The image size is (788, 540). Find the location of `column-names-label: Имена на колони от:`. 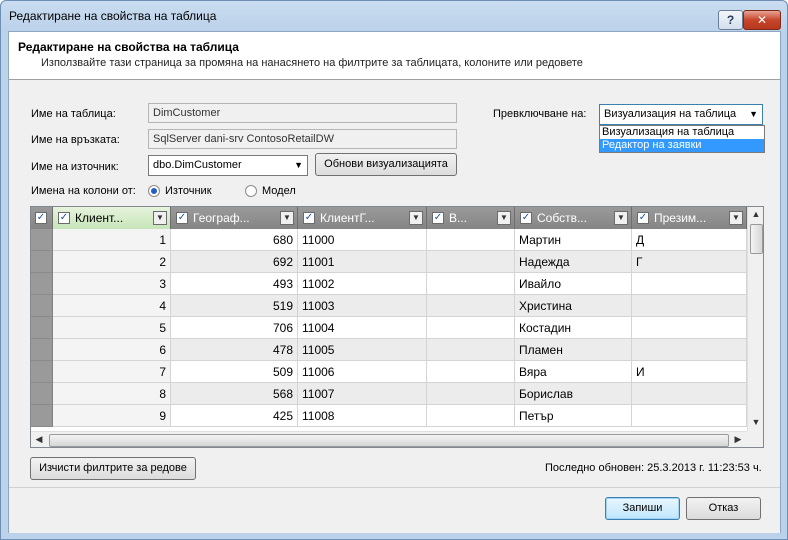

column-names-label: Имена на колони от: is located at coordinates (83, 191).